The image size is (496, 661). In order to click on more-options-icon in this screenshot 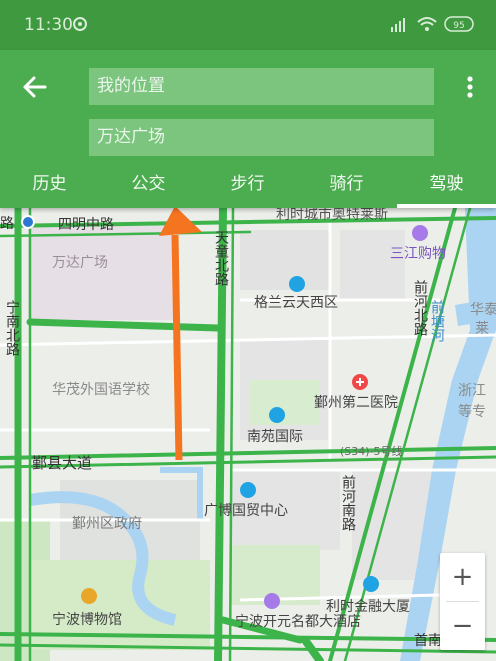, I will do `click(470, 87)`.